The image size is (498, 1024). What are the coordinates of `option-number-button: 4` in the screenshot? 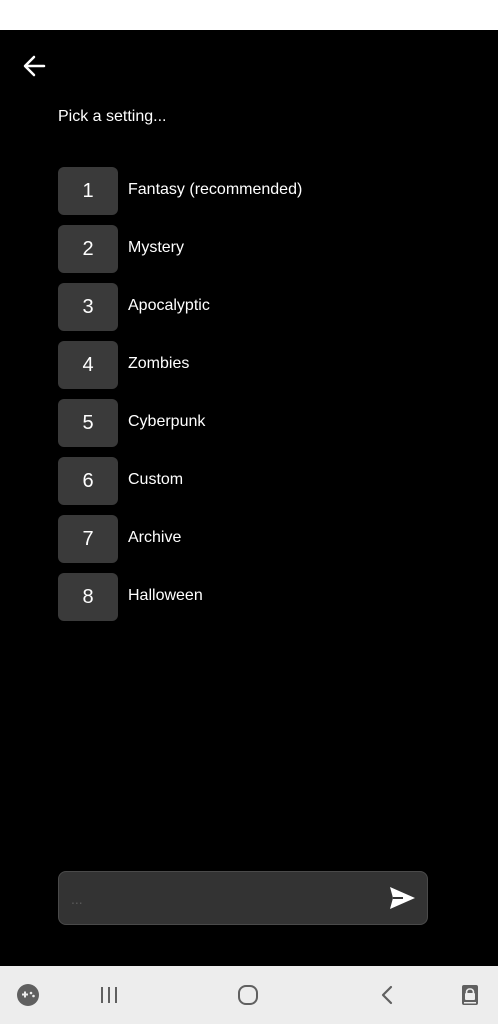 It's located at (88, 365).